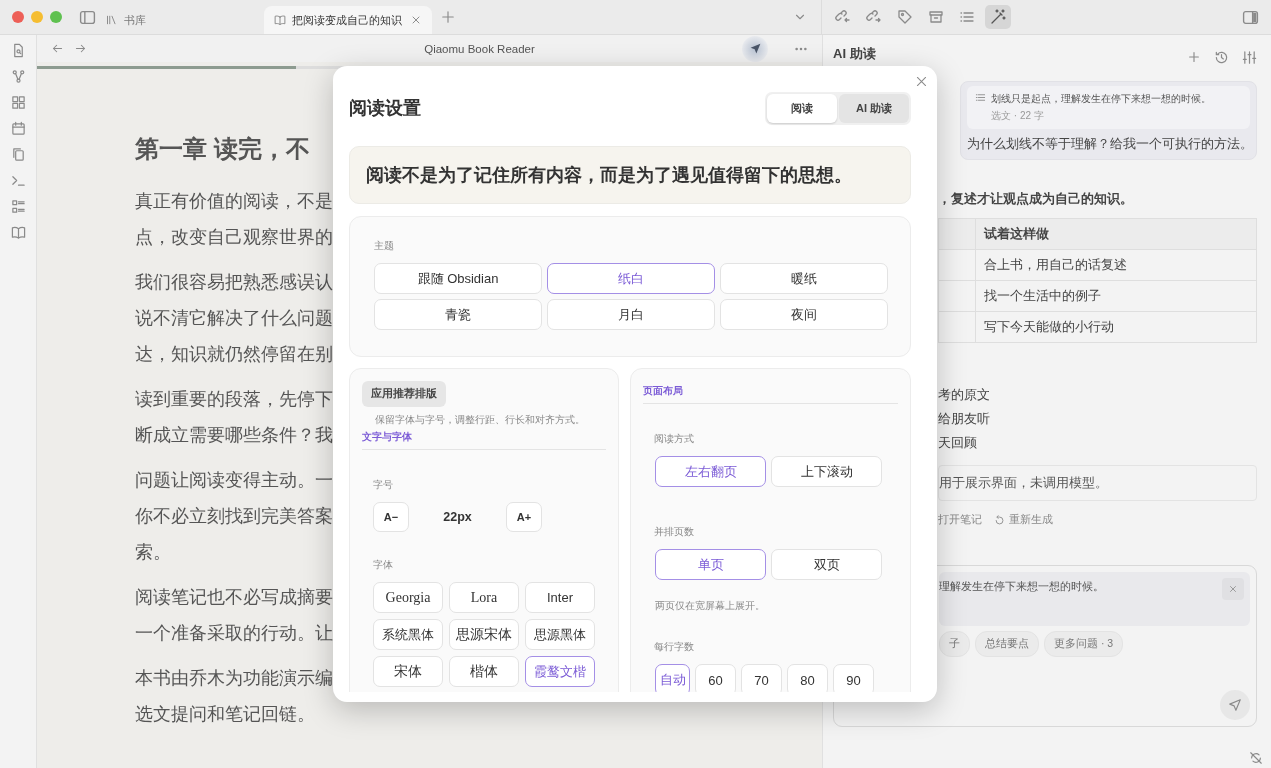 The width and height of the screenshot is (1271, 768). Describe the element at coordinates (57, 48) in the screenshot. I see `back-arrow-icon` at that location.